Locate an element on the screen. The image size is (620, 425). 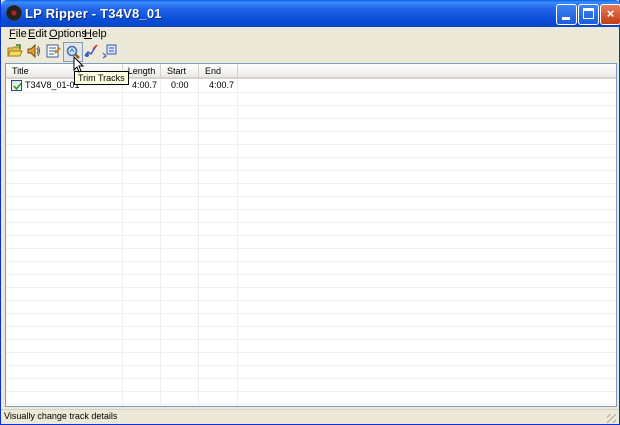
tracks-icon is located at coordinates (91, 50).